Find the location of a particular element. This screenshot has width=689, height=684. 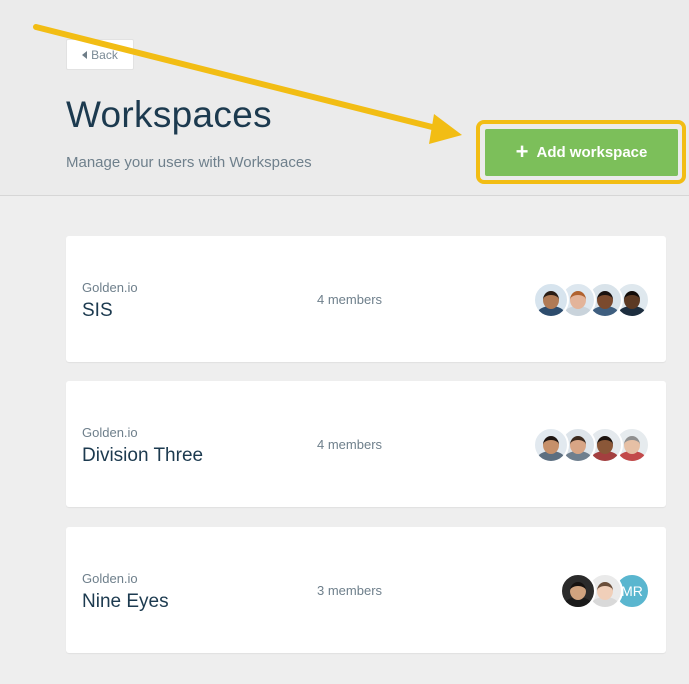

workspace-name: SIS is located at coordinates (97, 310).